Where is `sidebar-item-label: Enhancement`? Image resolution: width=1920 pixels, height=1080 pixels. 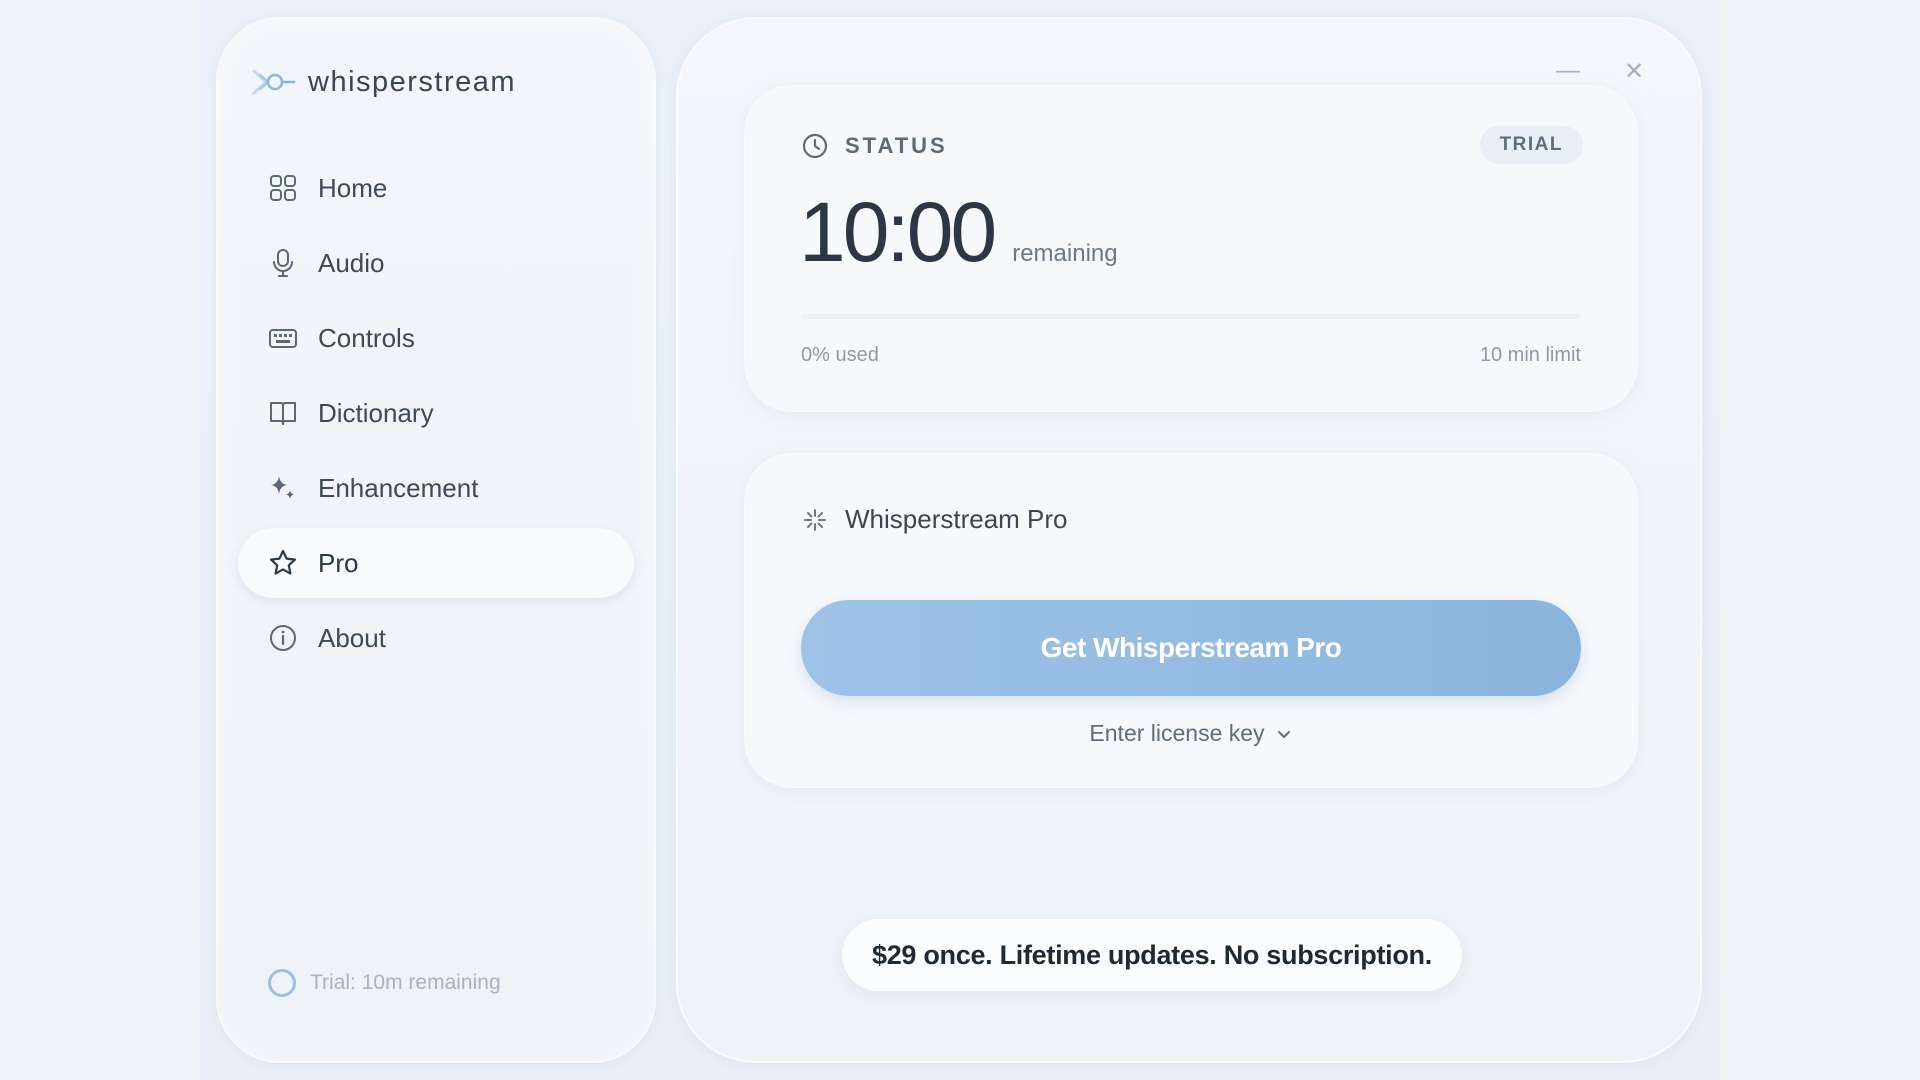
sidebar-item-label: Enhancement is located at coordinates (398, 487).